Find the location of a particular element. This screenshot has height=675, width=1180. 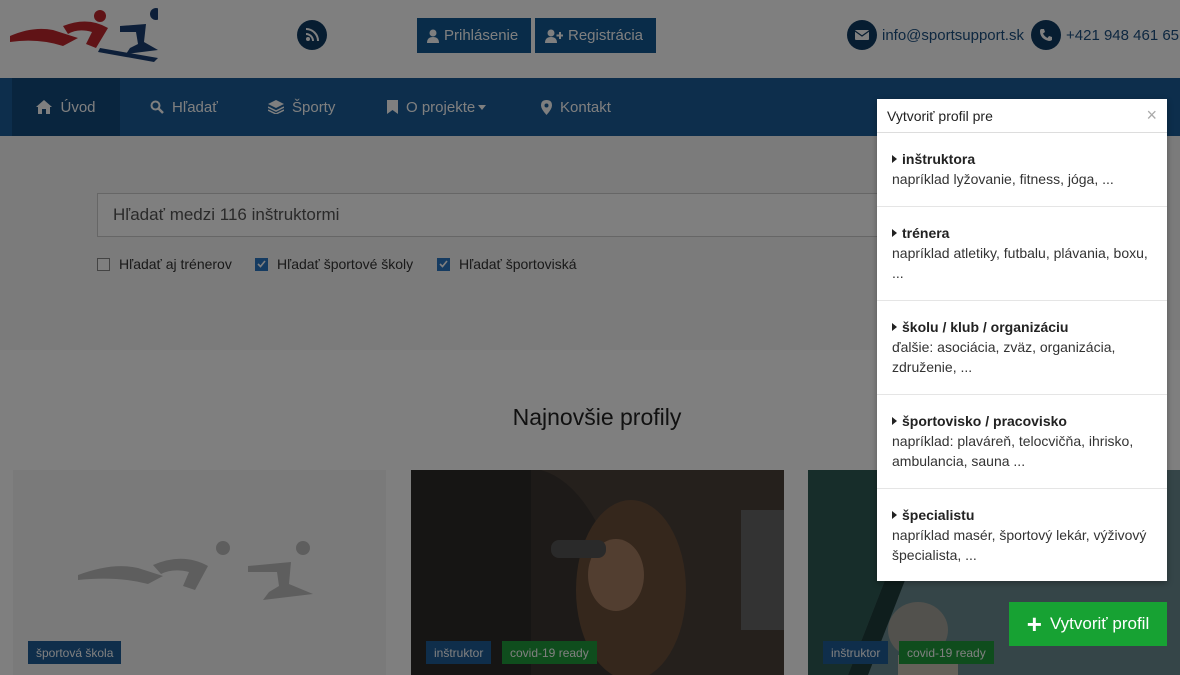

popup-title: Vytvoriť profil pre is located at coordinates (940, 115).